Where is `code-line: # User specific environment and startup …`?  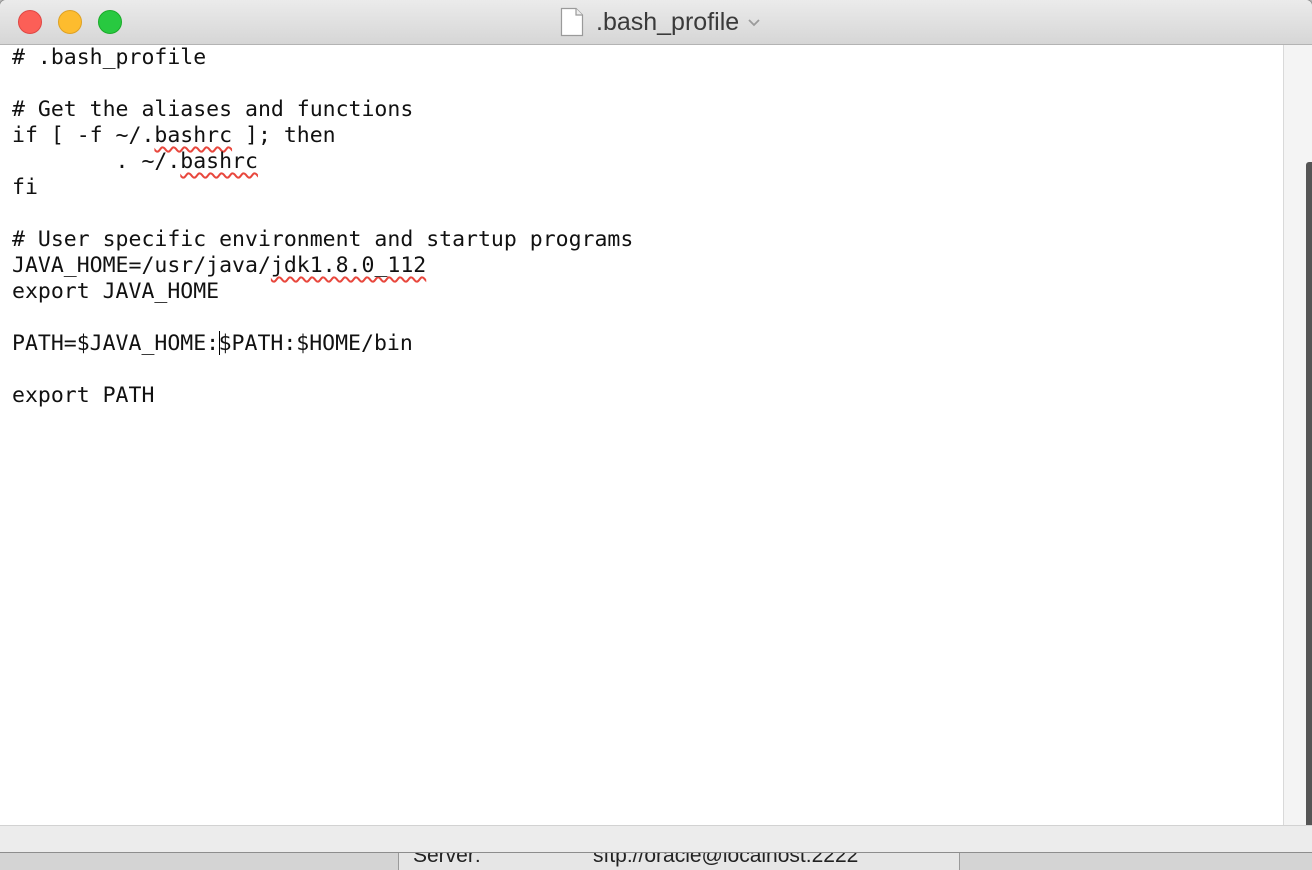
code-line: # User specific environment and startup … is located at coordinates (322, 240).